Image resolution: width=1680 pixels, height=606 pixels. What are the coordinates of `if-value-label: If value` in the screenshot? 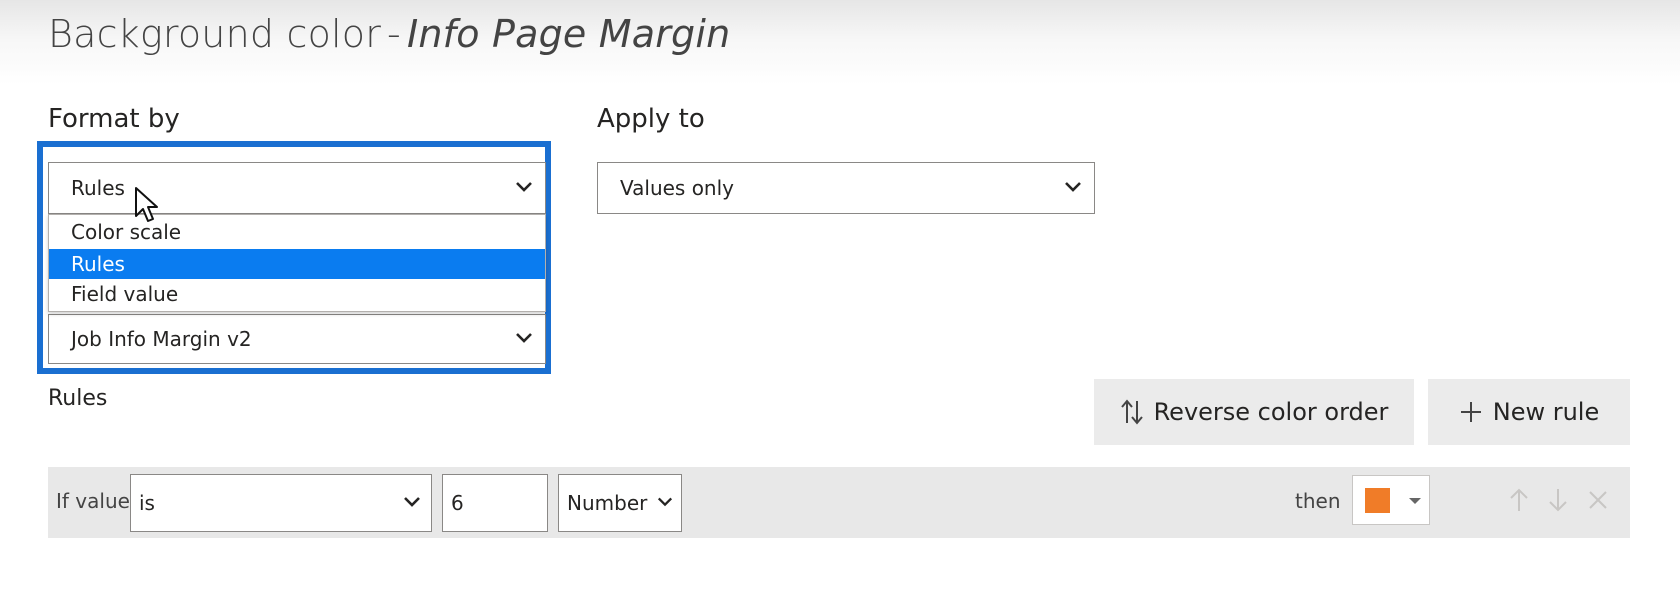 It's located at (93, 501).